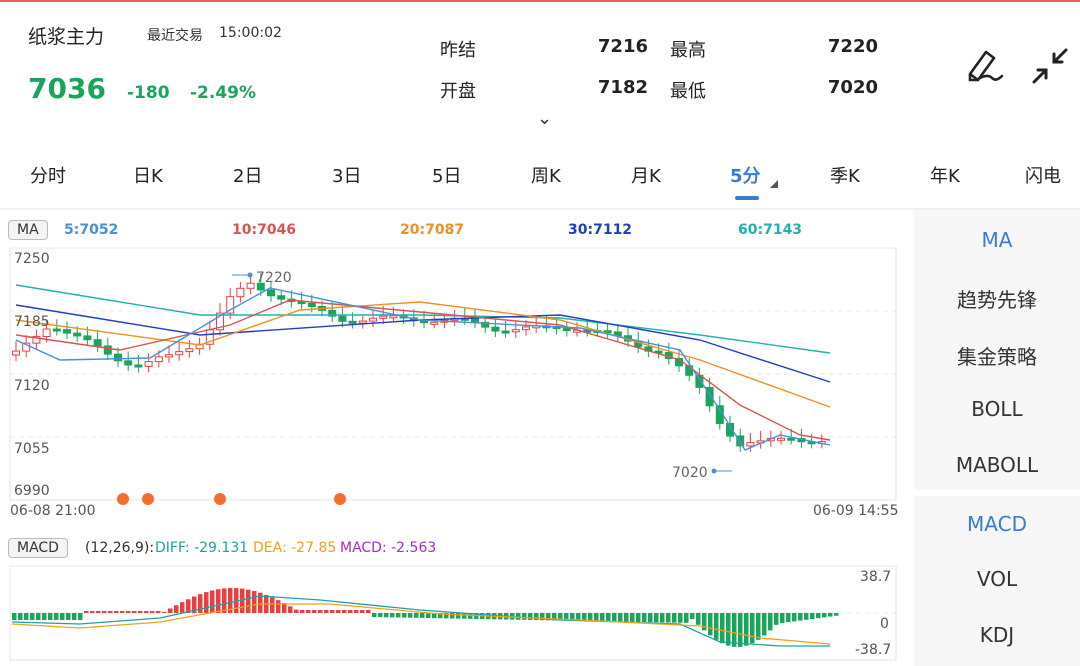 Image resolution: width=1080 pixels, height=666 pixels. I want to click on price-change-pct: -2.49%, so click(223, 93).